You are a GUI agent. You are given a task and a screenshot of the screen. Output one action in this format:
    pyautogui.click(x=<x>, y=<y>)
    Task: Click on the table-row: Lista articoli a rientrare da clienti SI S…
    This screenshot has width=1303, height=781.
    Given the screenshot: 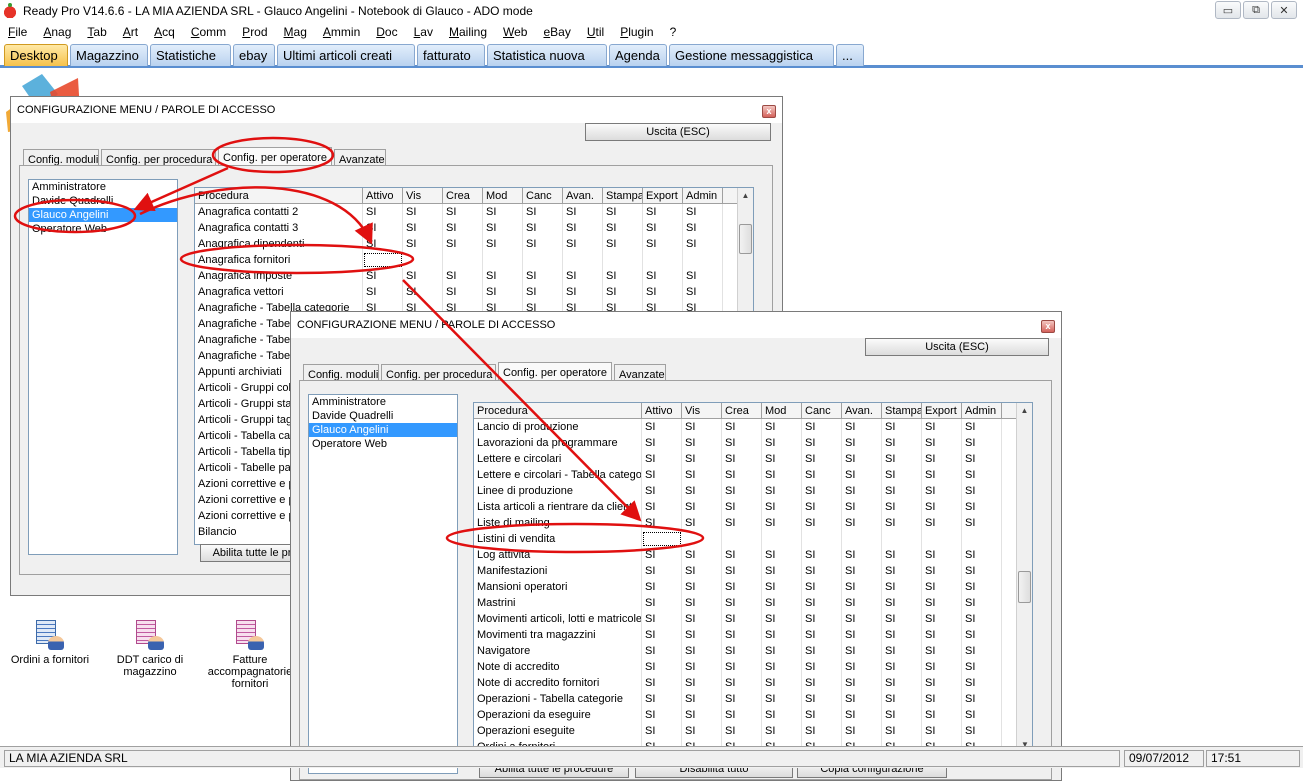 What is the action you would take?
    pyautogui.click(x=753, y=507)
    